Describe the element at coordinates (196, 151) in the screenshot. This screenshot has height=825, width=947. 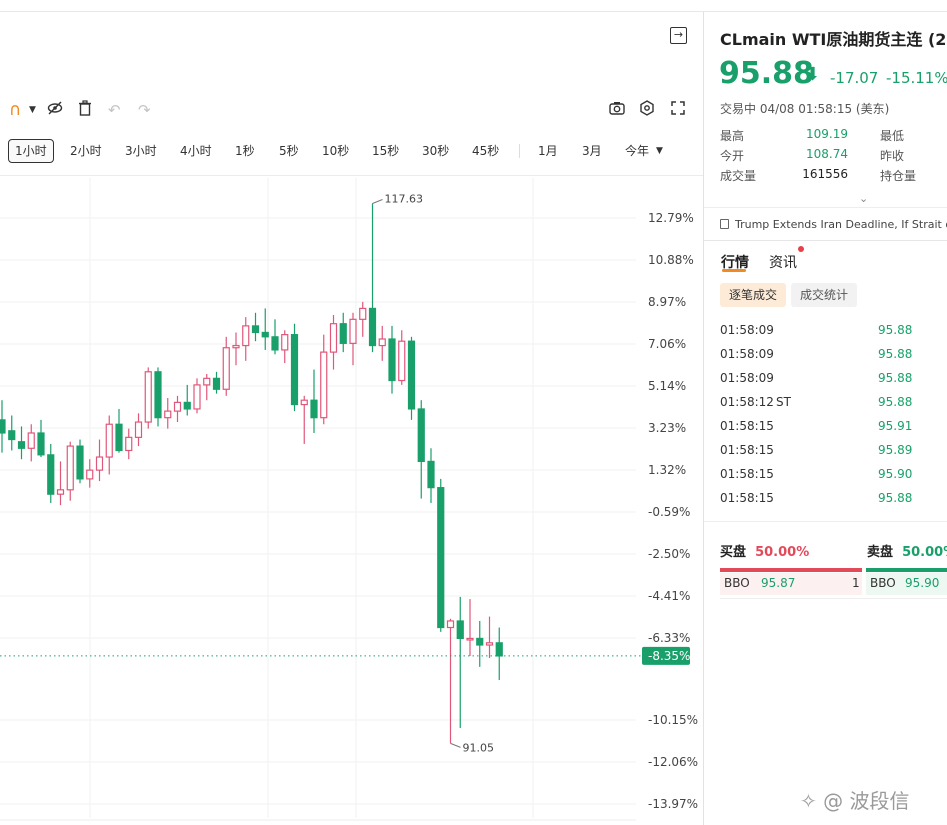
I see `timeframe-4h: 4小时` at that location.